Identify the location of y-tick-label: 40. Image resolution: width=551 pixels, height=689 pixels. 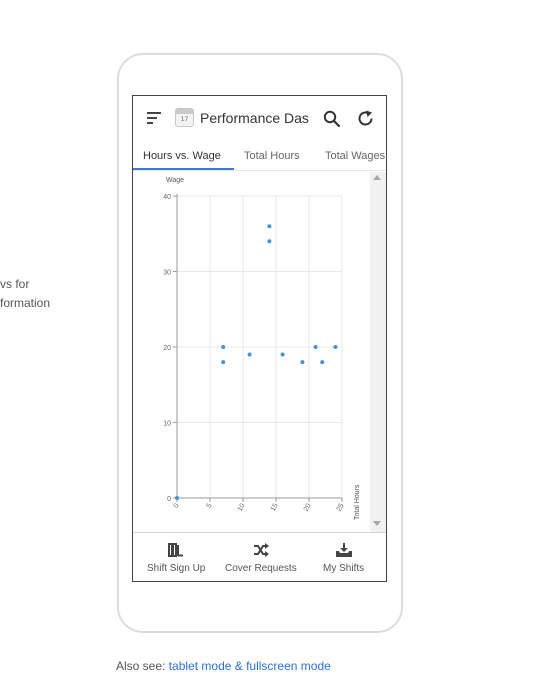
(167, 197).